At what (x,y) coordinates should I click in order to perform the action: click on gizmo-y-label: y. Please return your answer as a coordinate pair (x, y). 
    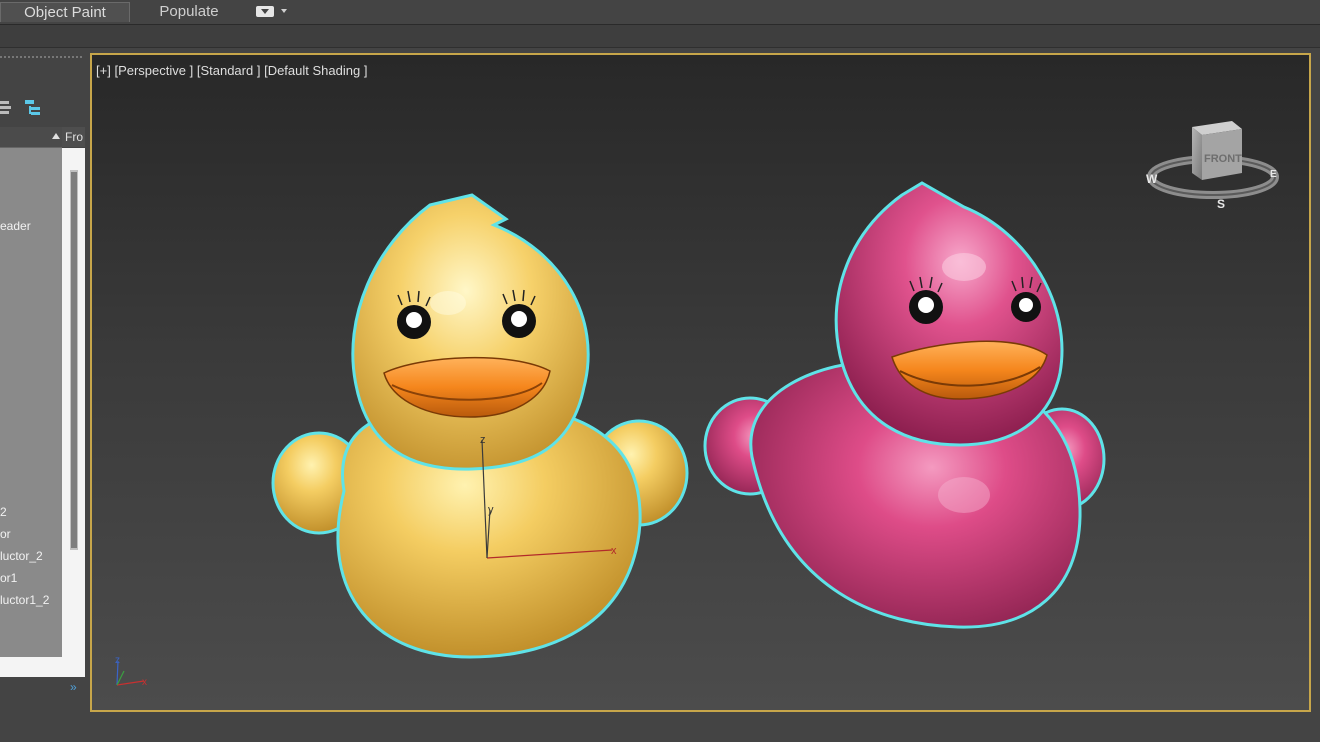
    Looking at the image, I should click on (491, 510).